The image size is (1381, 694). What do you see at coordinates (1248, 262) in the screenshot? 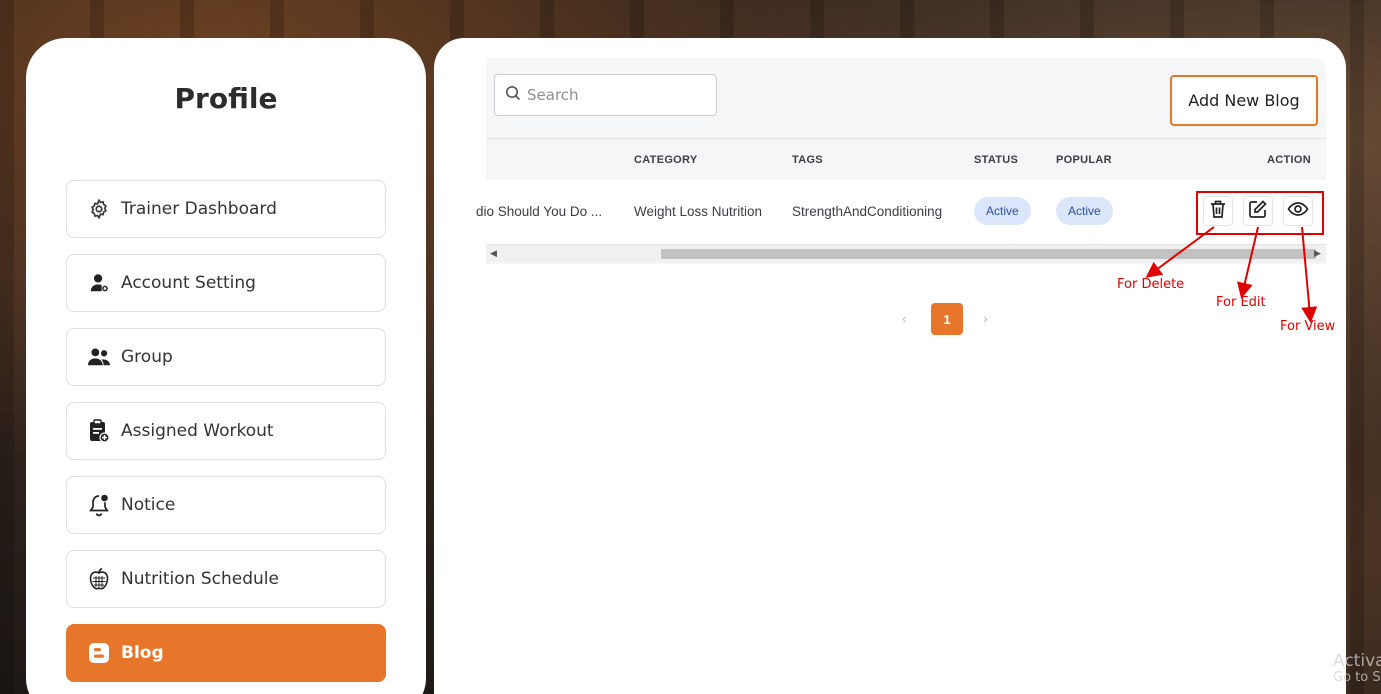
I see `arrow-edit` at bounding box center [1248, 262].